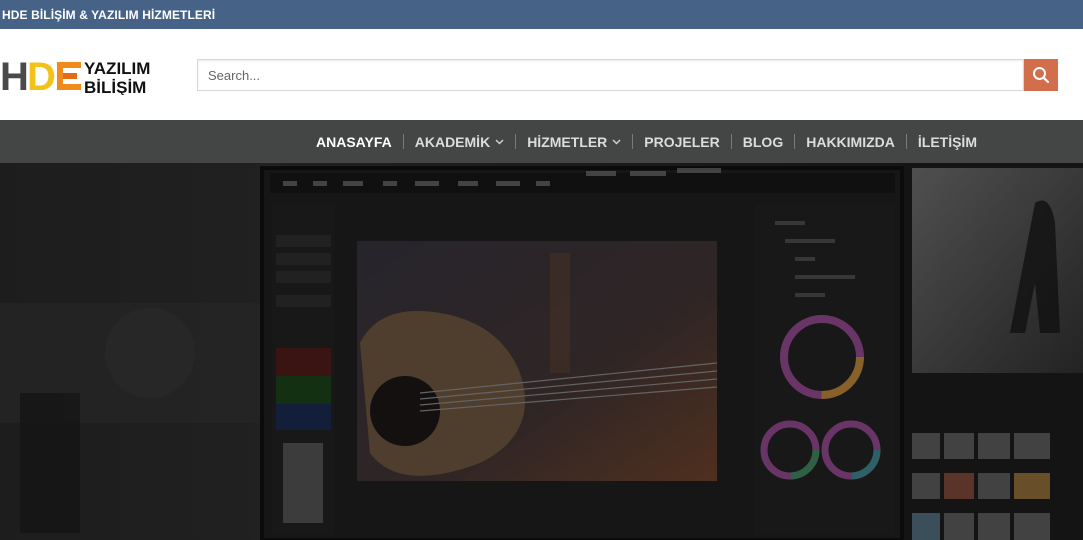 This screenshot has width=1083, height=540. Describe the element at coordinates (109, 15) in the screenshot. I see `site-title: HDE BİLİŞİM & YAZILIM HİZMETLERİ` at that location.